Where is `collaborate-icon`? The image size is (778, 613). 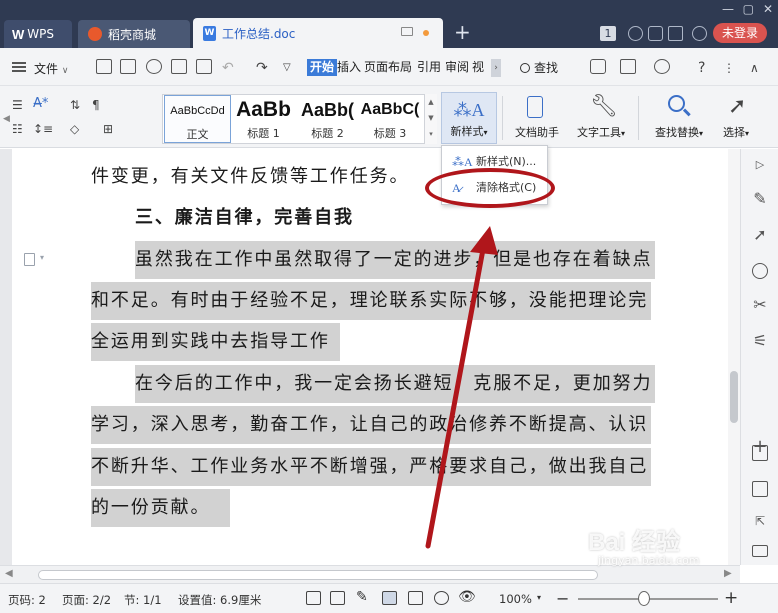 collaborate-icon is located at coordinates (628, 66).